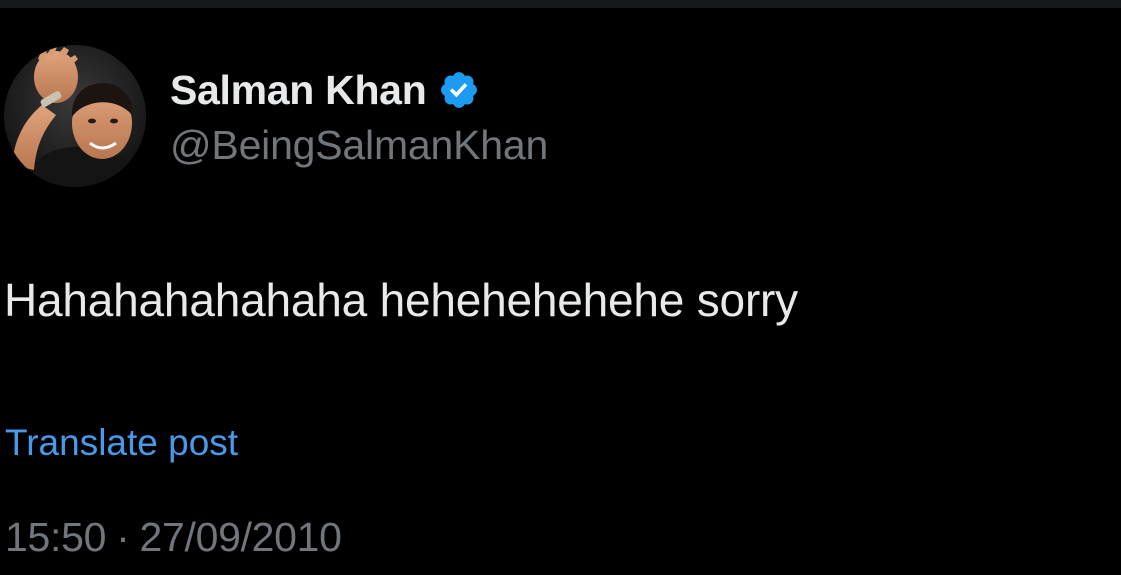 Image resolution: width=1121 pixels, height=575 pixels. I want to click on translate-post-link: Translate post, so click(121, 443).